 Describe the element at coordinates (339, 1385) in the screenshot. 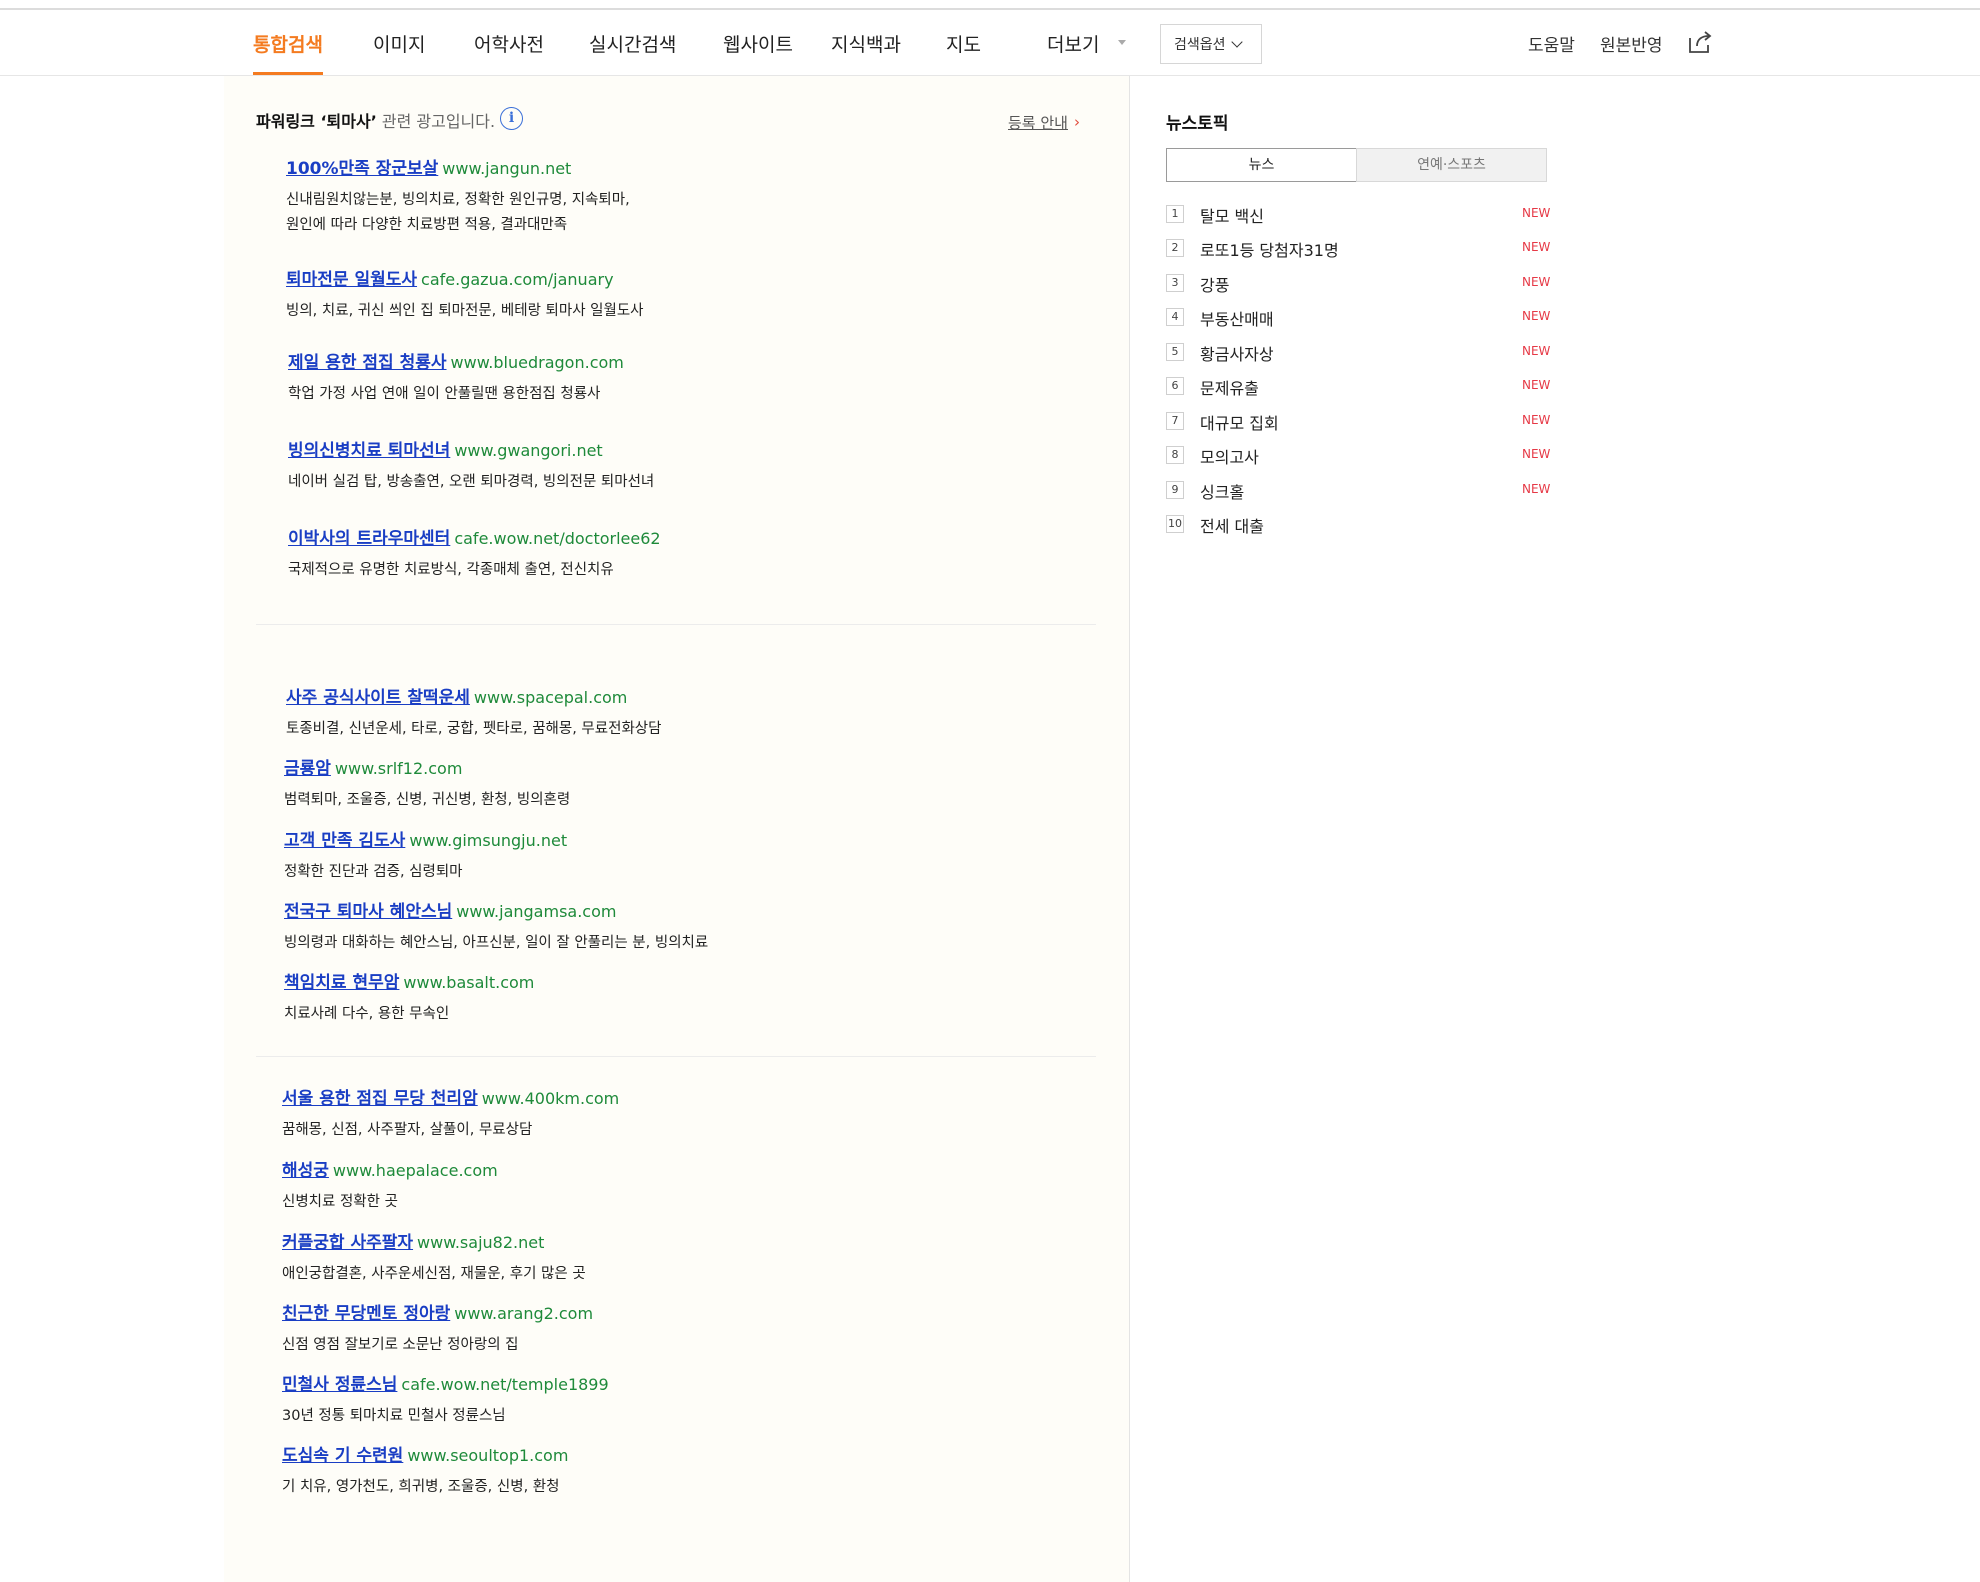

I see `ad-title: 민철사 정륜스님` at that location.